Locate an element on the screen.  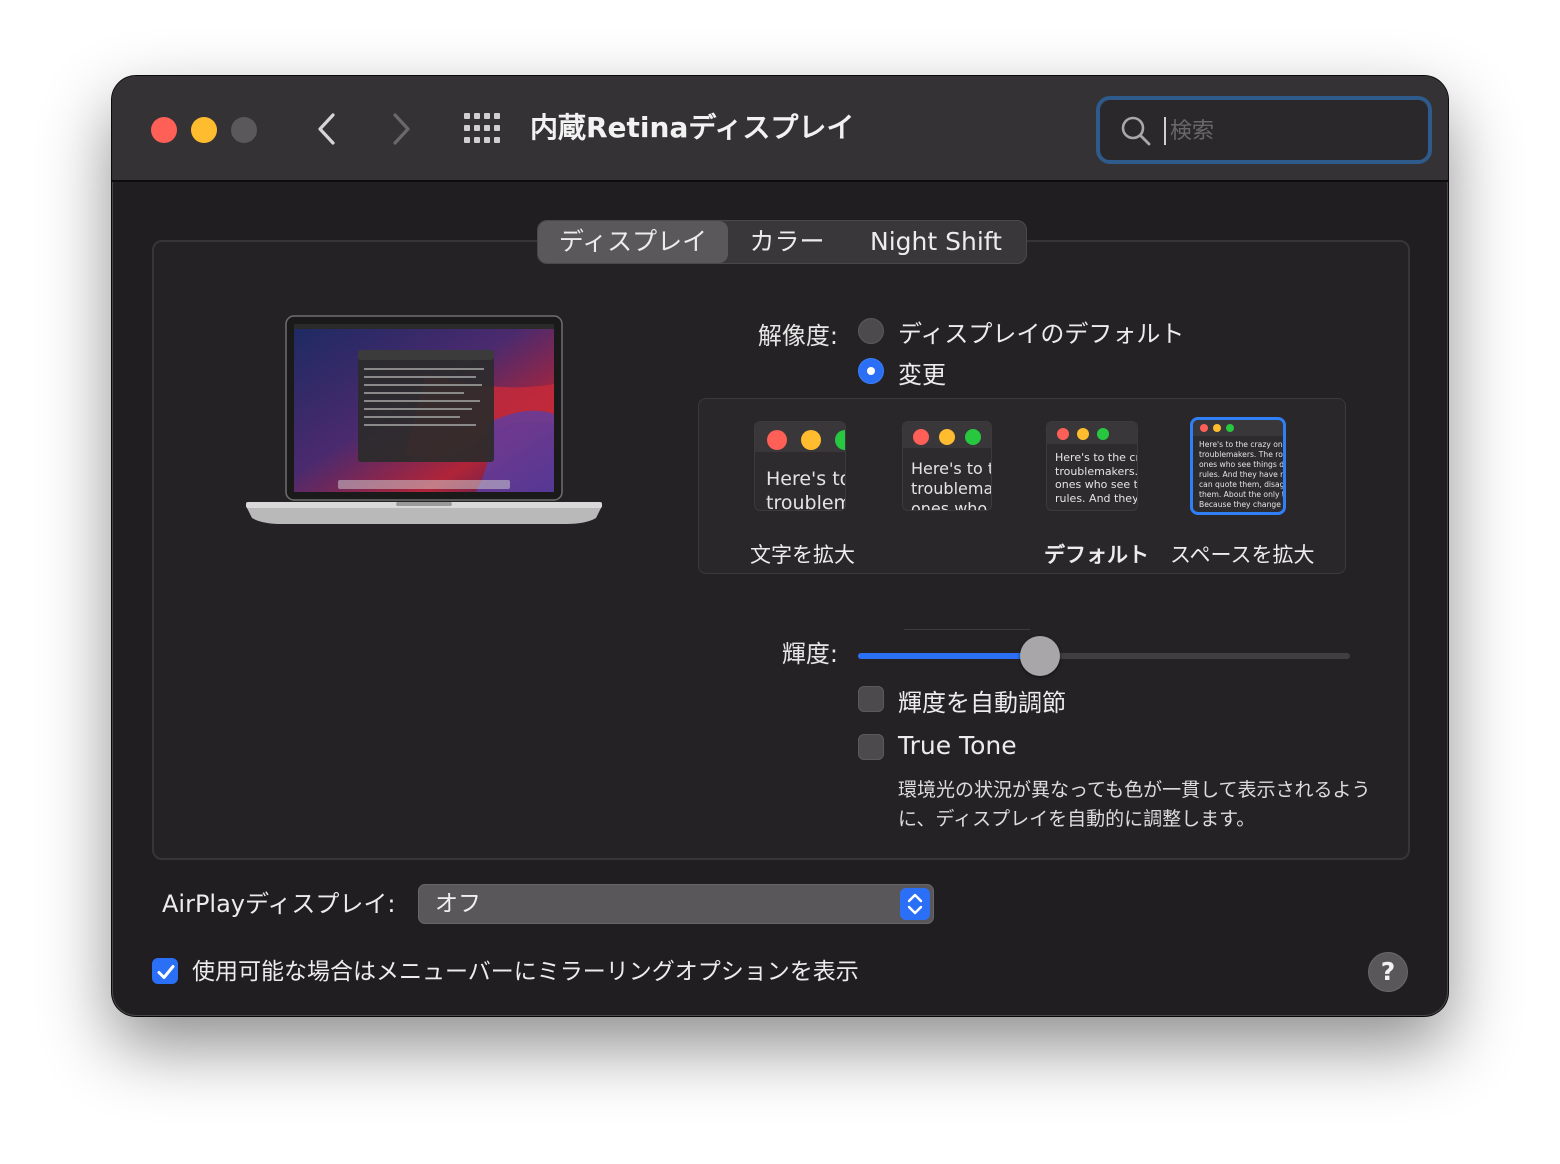
show-all-grid-icon is located at coordinates (482, 128).